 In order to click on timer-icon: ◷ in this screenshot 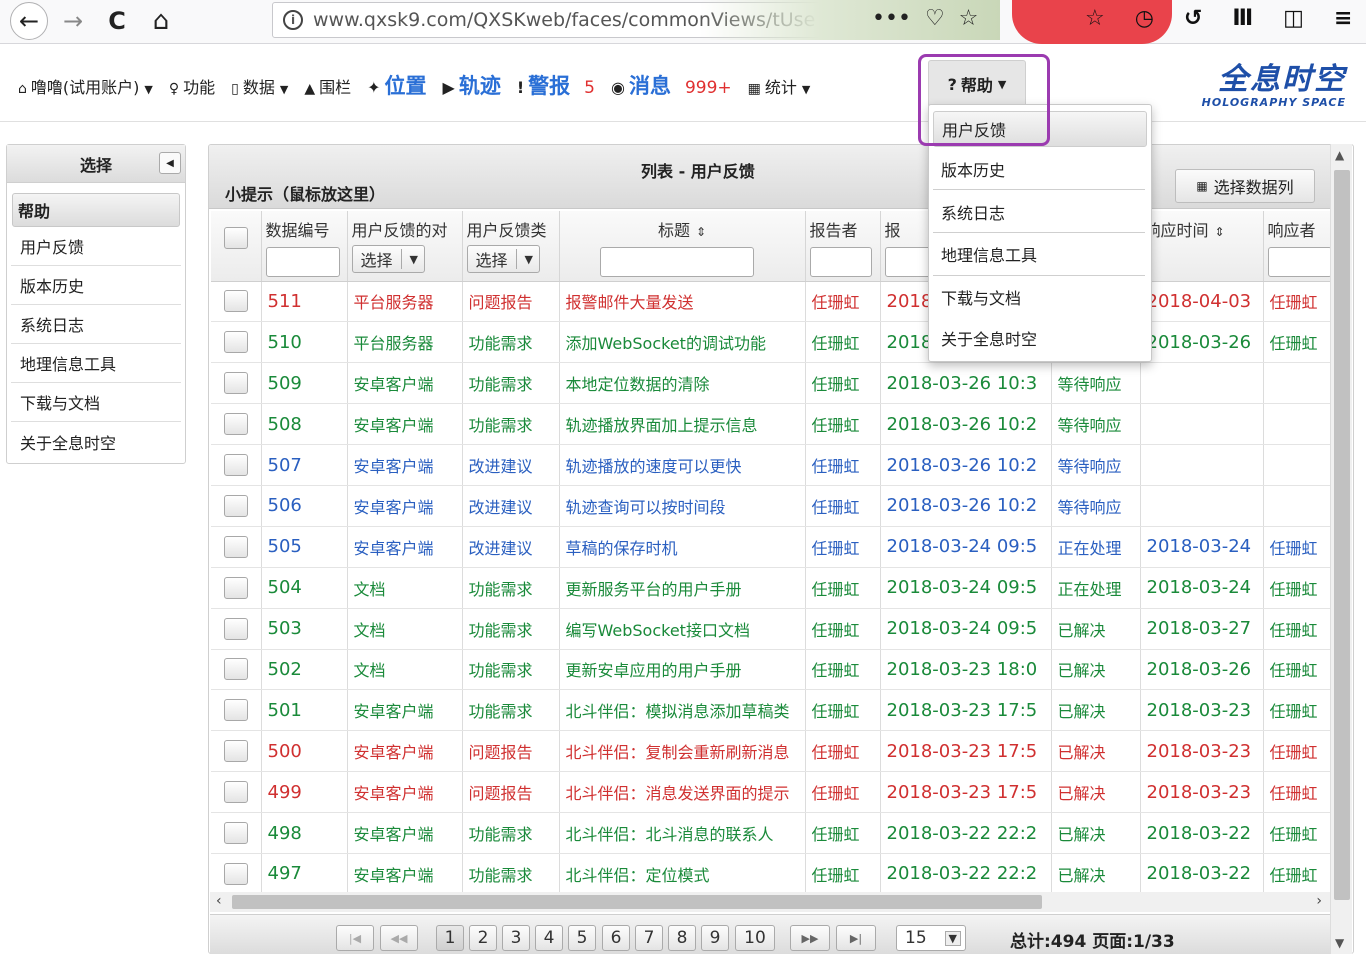, I will do `click(1144, 18)`.